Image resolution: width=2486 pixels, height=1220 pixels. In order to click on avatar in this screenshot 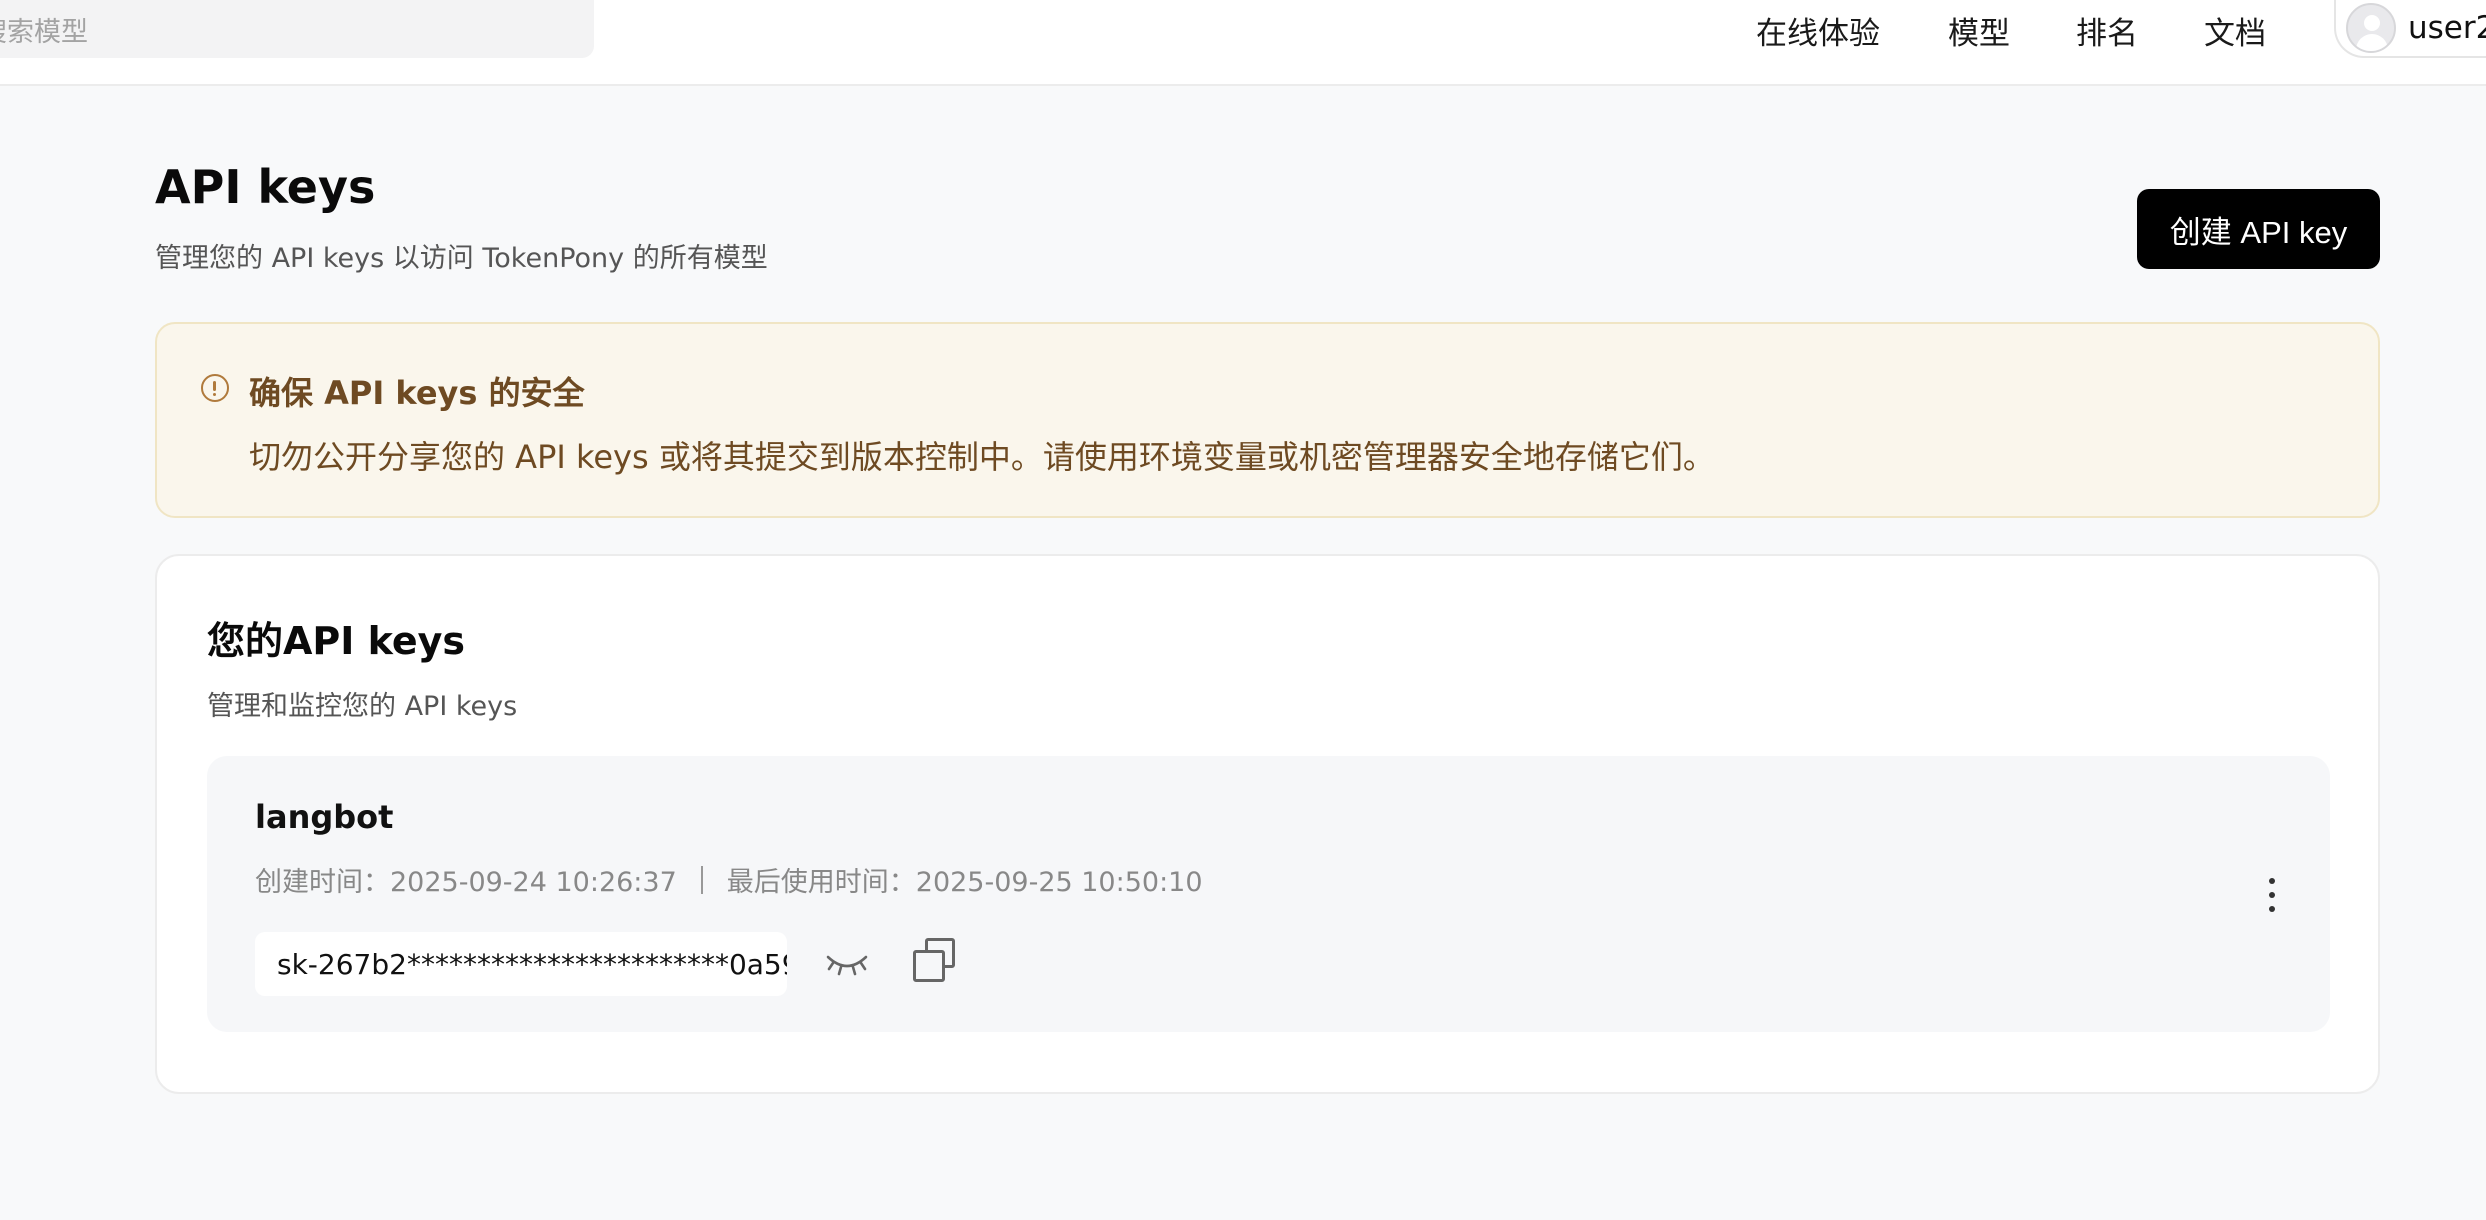, I will do `click(2371, 28)`.